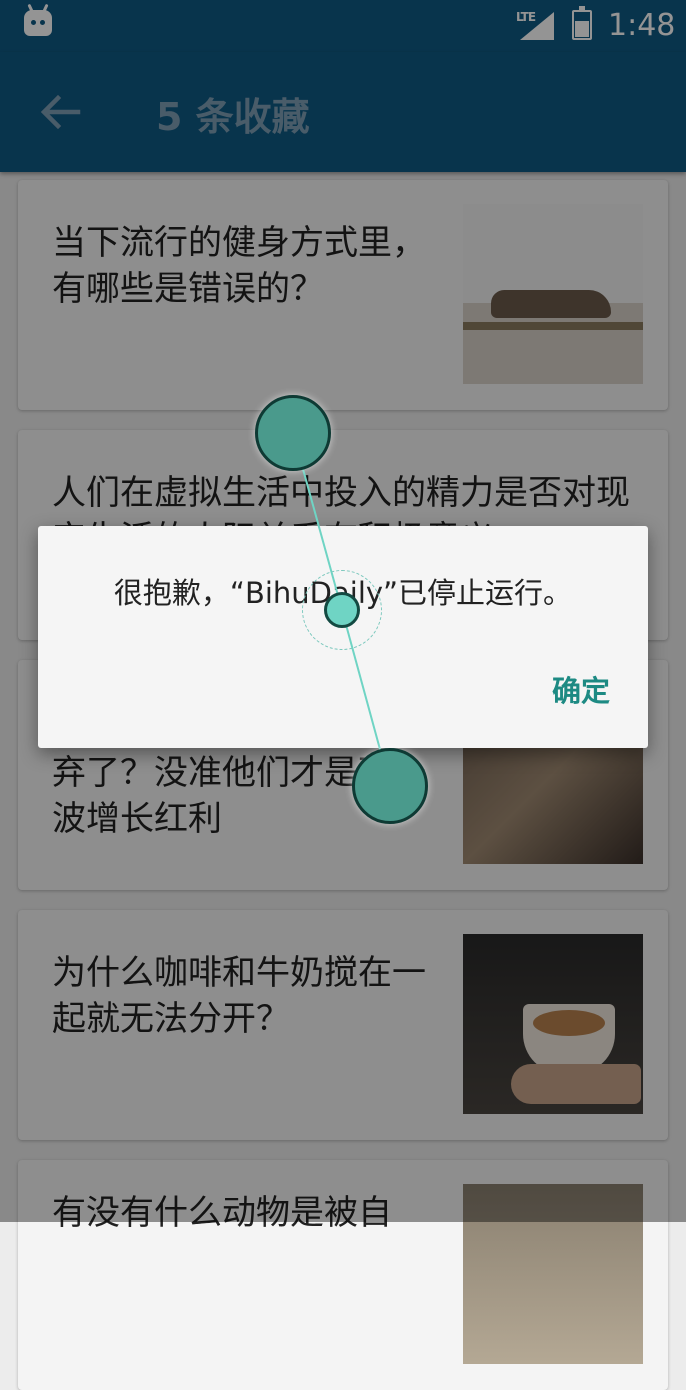  Describe the element at coordinates (390, 786) in the screenshot. I see `touch-end-indicator` at that location.